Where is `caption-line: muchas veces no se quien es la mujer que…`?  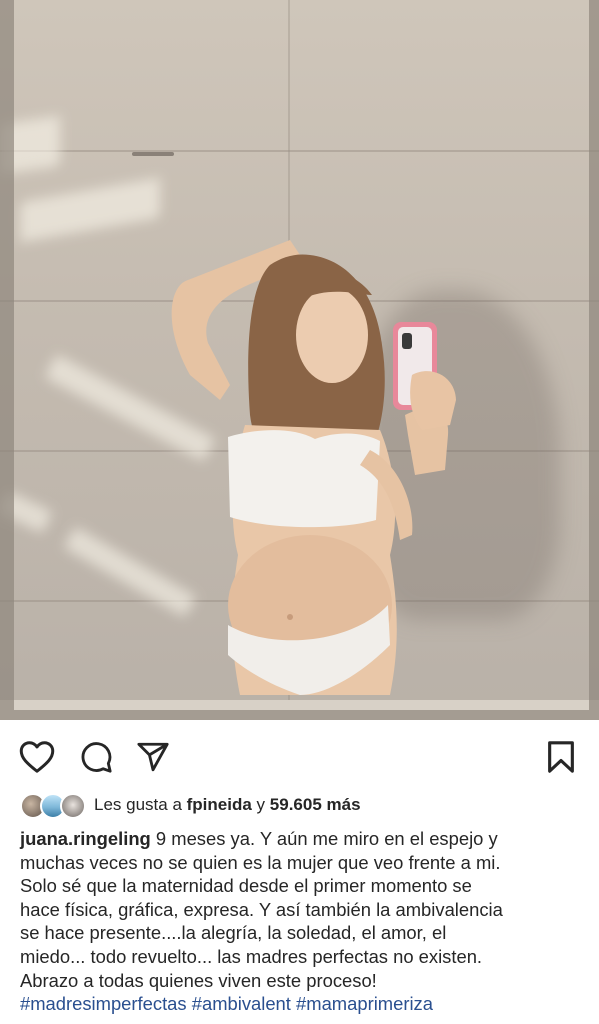 caption-line: muchas veces no se quien es la mujer que… is located at coordinates (260, 862).